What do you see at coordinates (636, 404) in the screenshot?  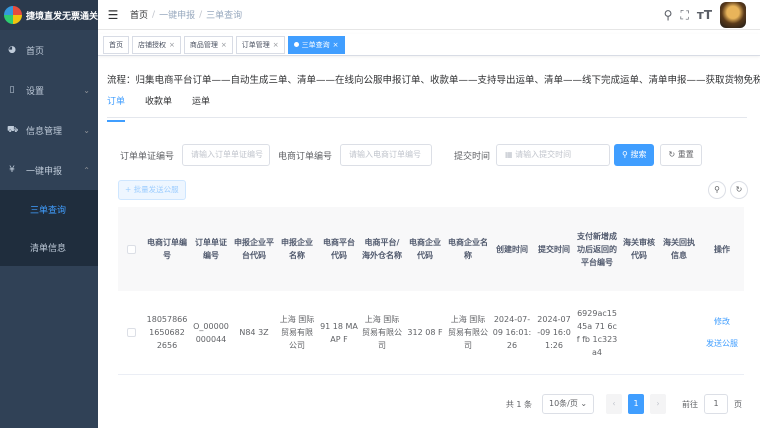 I see `page-number-current: 1` at bounding box center [636, 404].